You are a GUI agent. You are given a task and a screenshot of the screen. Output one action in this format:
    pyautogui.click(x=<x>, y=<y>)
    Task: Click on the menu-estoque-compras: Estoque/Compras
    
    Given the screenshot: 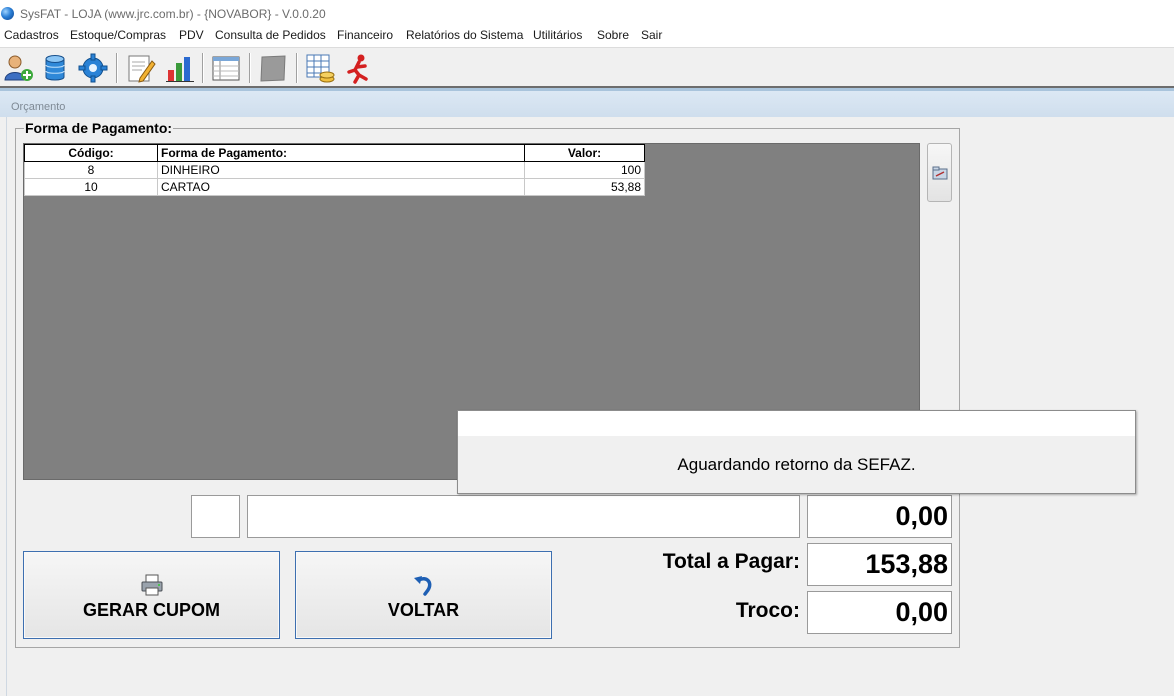 What is the action you would take?
    pyautogui.click(x=118, y=35)
    